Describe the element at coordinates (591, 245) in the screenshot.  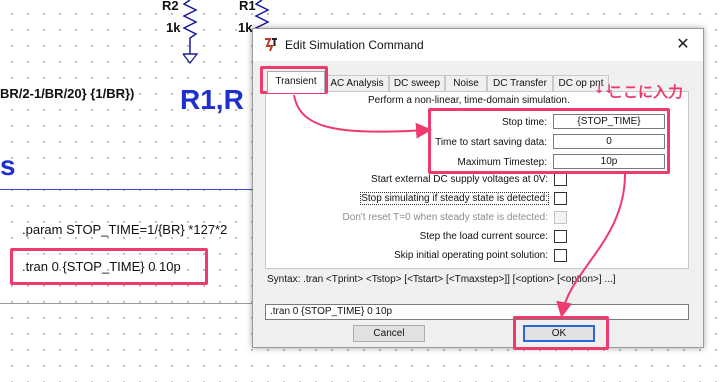
I see `arrow-fields-to-ok` at that location.